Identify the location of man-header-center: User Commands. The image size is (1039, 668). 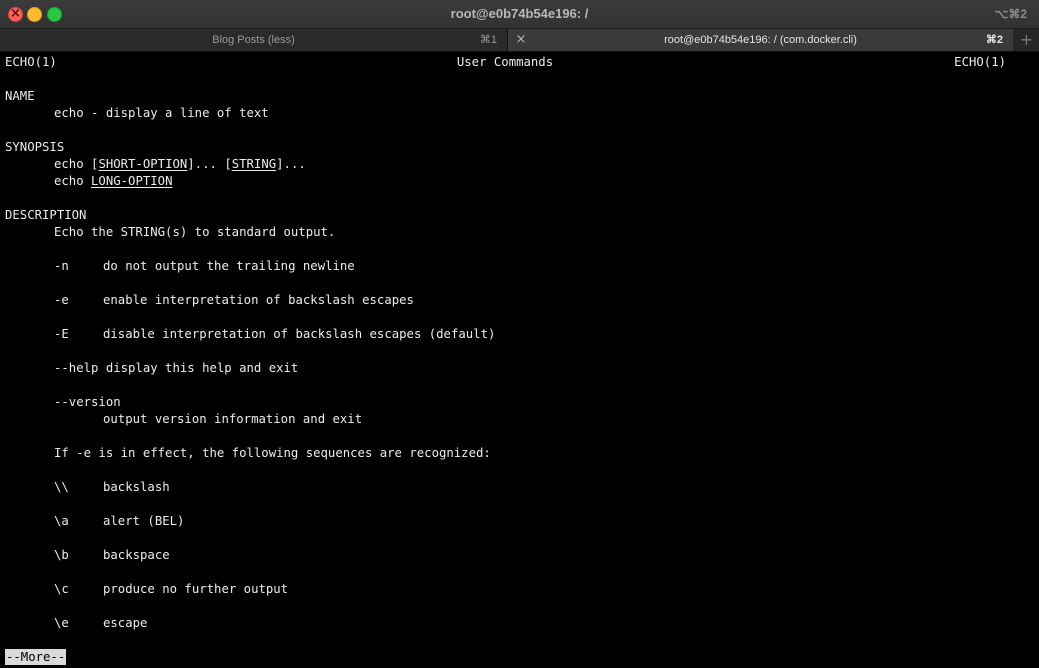
(505, 62).